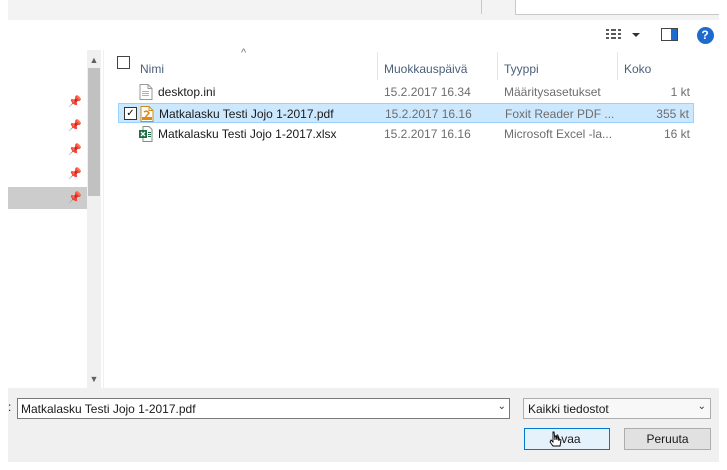 The image size is (727, 470). Describe the element at coordinates (247, 134) in the screenshot. I see `file-name: Matkalasku Testi Jojo 1-2017.xlsx` at that location.